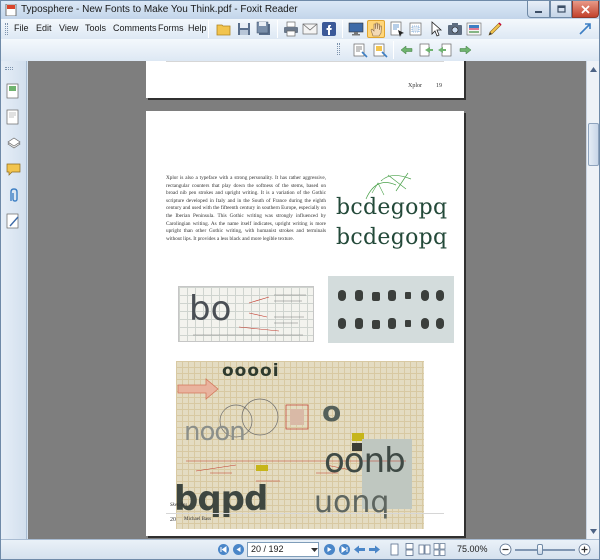 This screenshot has height=560, width=600. Describe the element at coordinates (305, 79) in the screenshot. I see `previous-page: Xplor 19` at that location.